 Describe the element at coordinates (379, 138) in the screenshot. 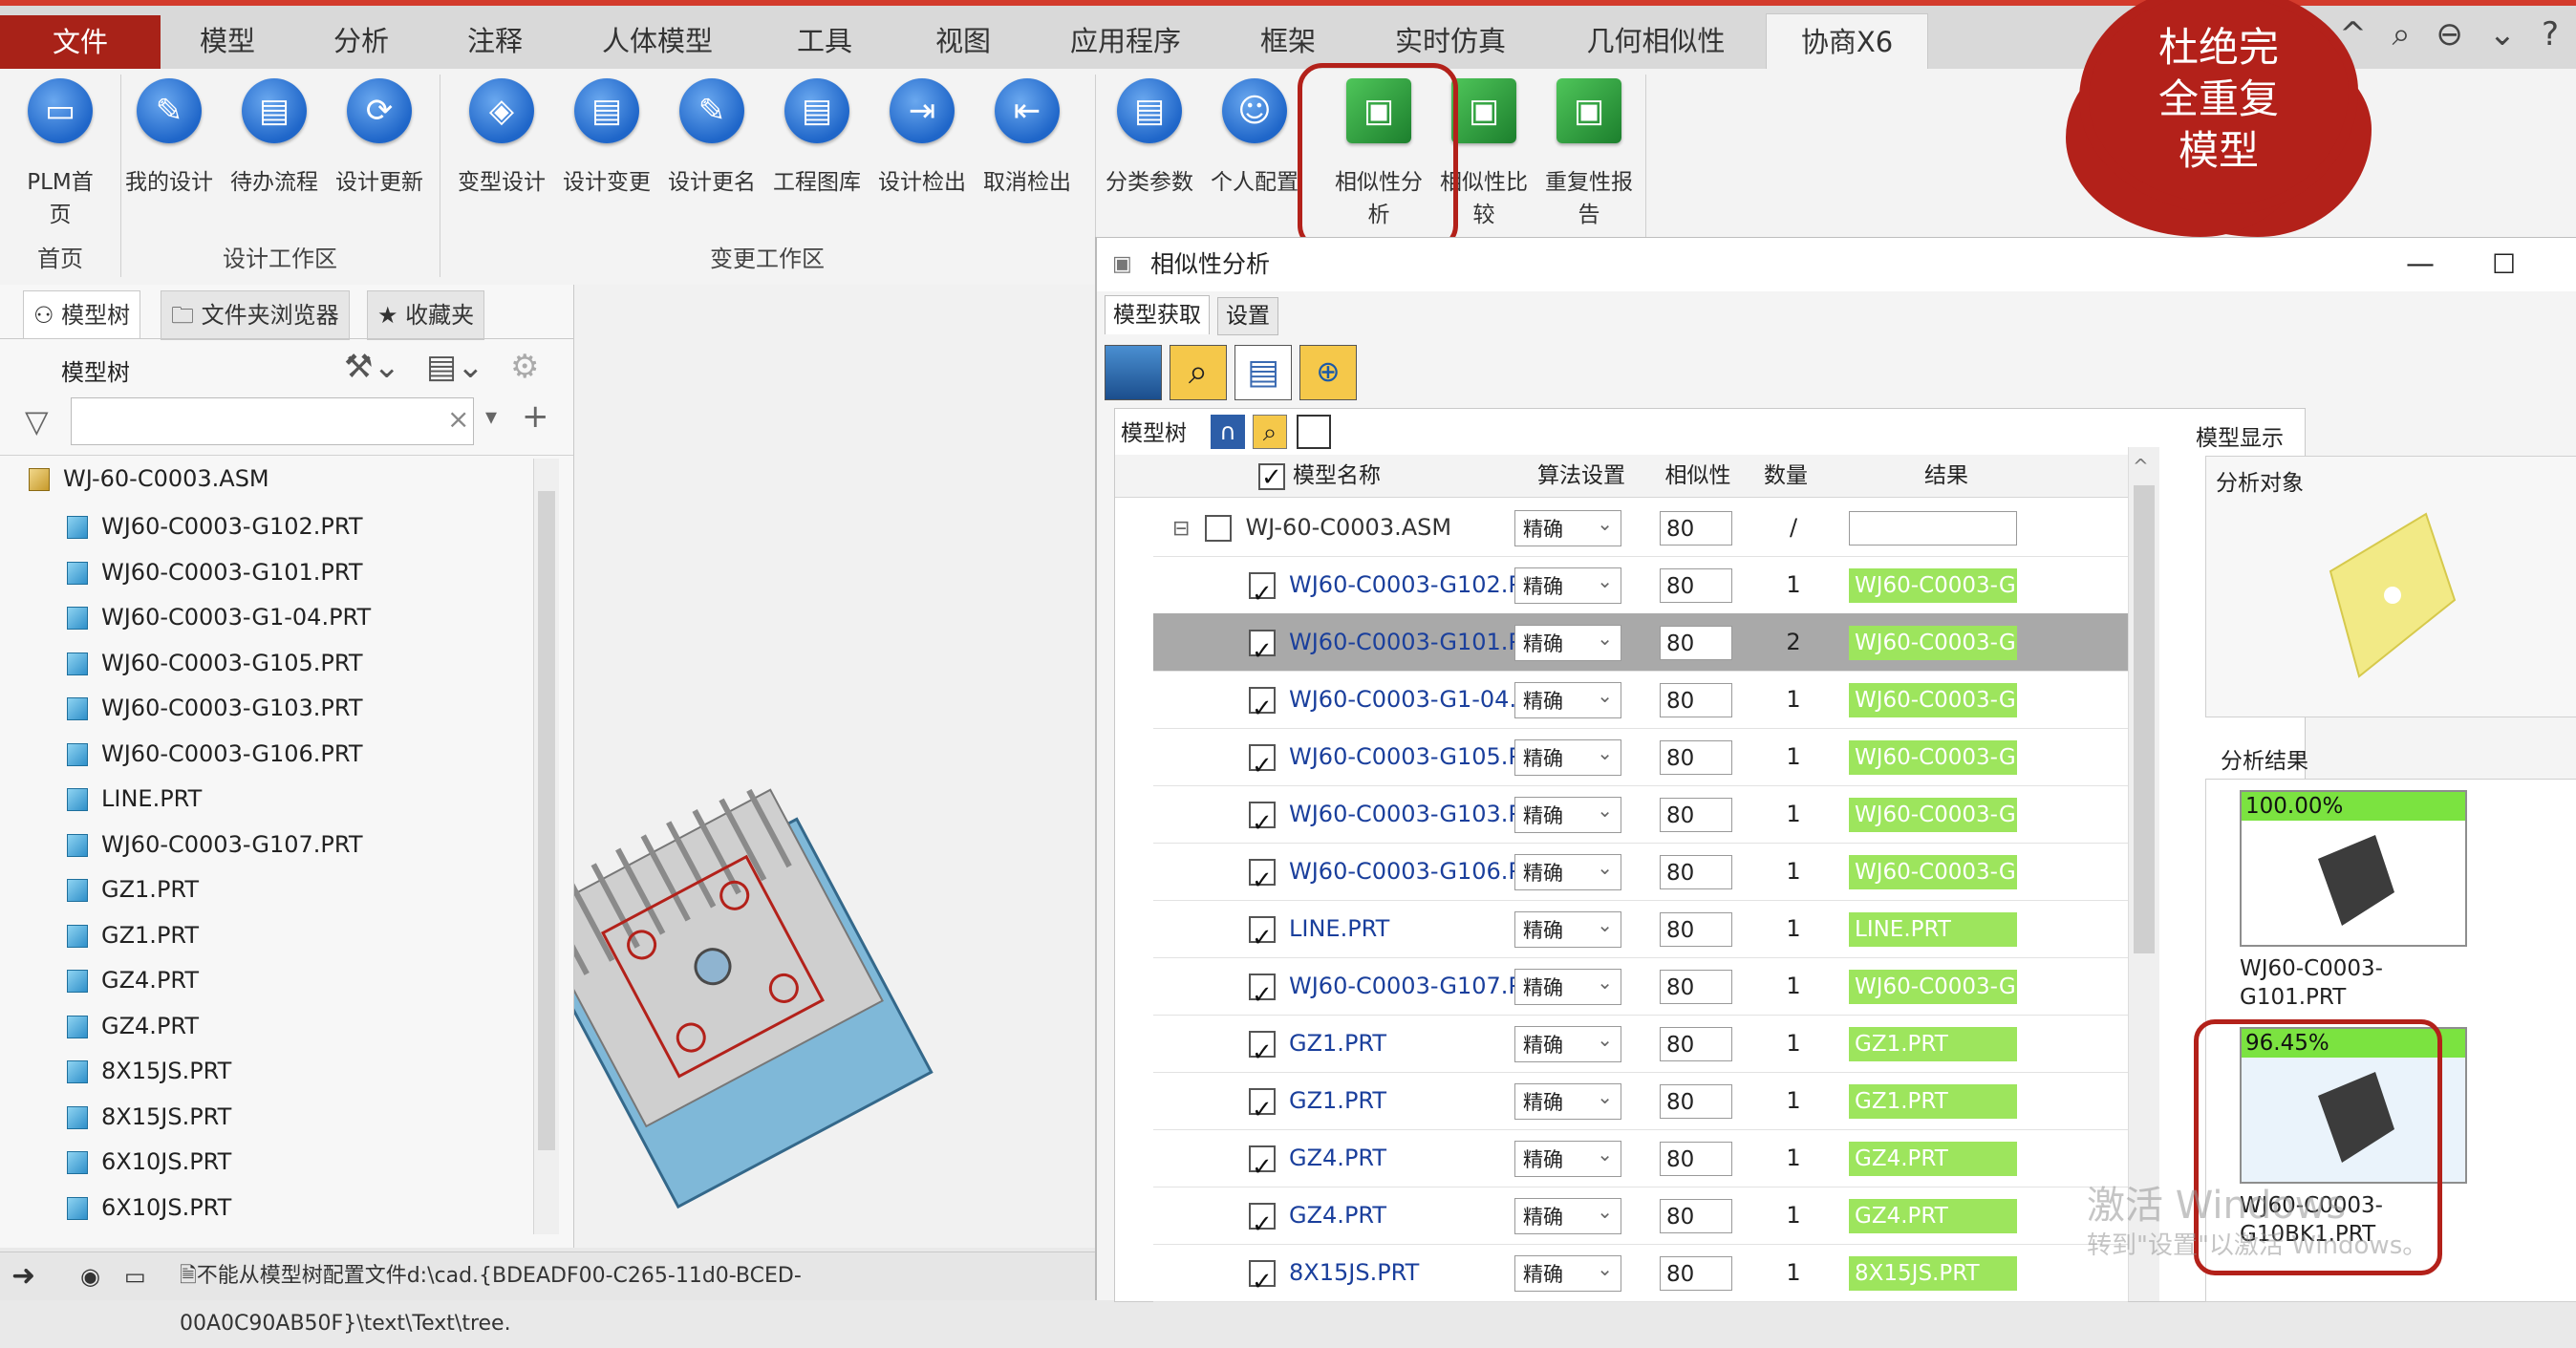

I see `ribbon-button: ⟳ 设计更新` at that location.